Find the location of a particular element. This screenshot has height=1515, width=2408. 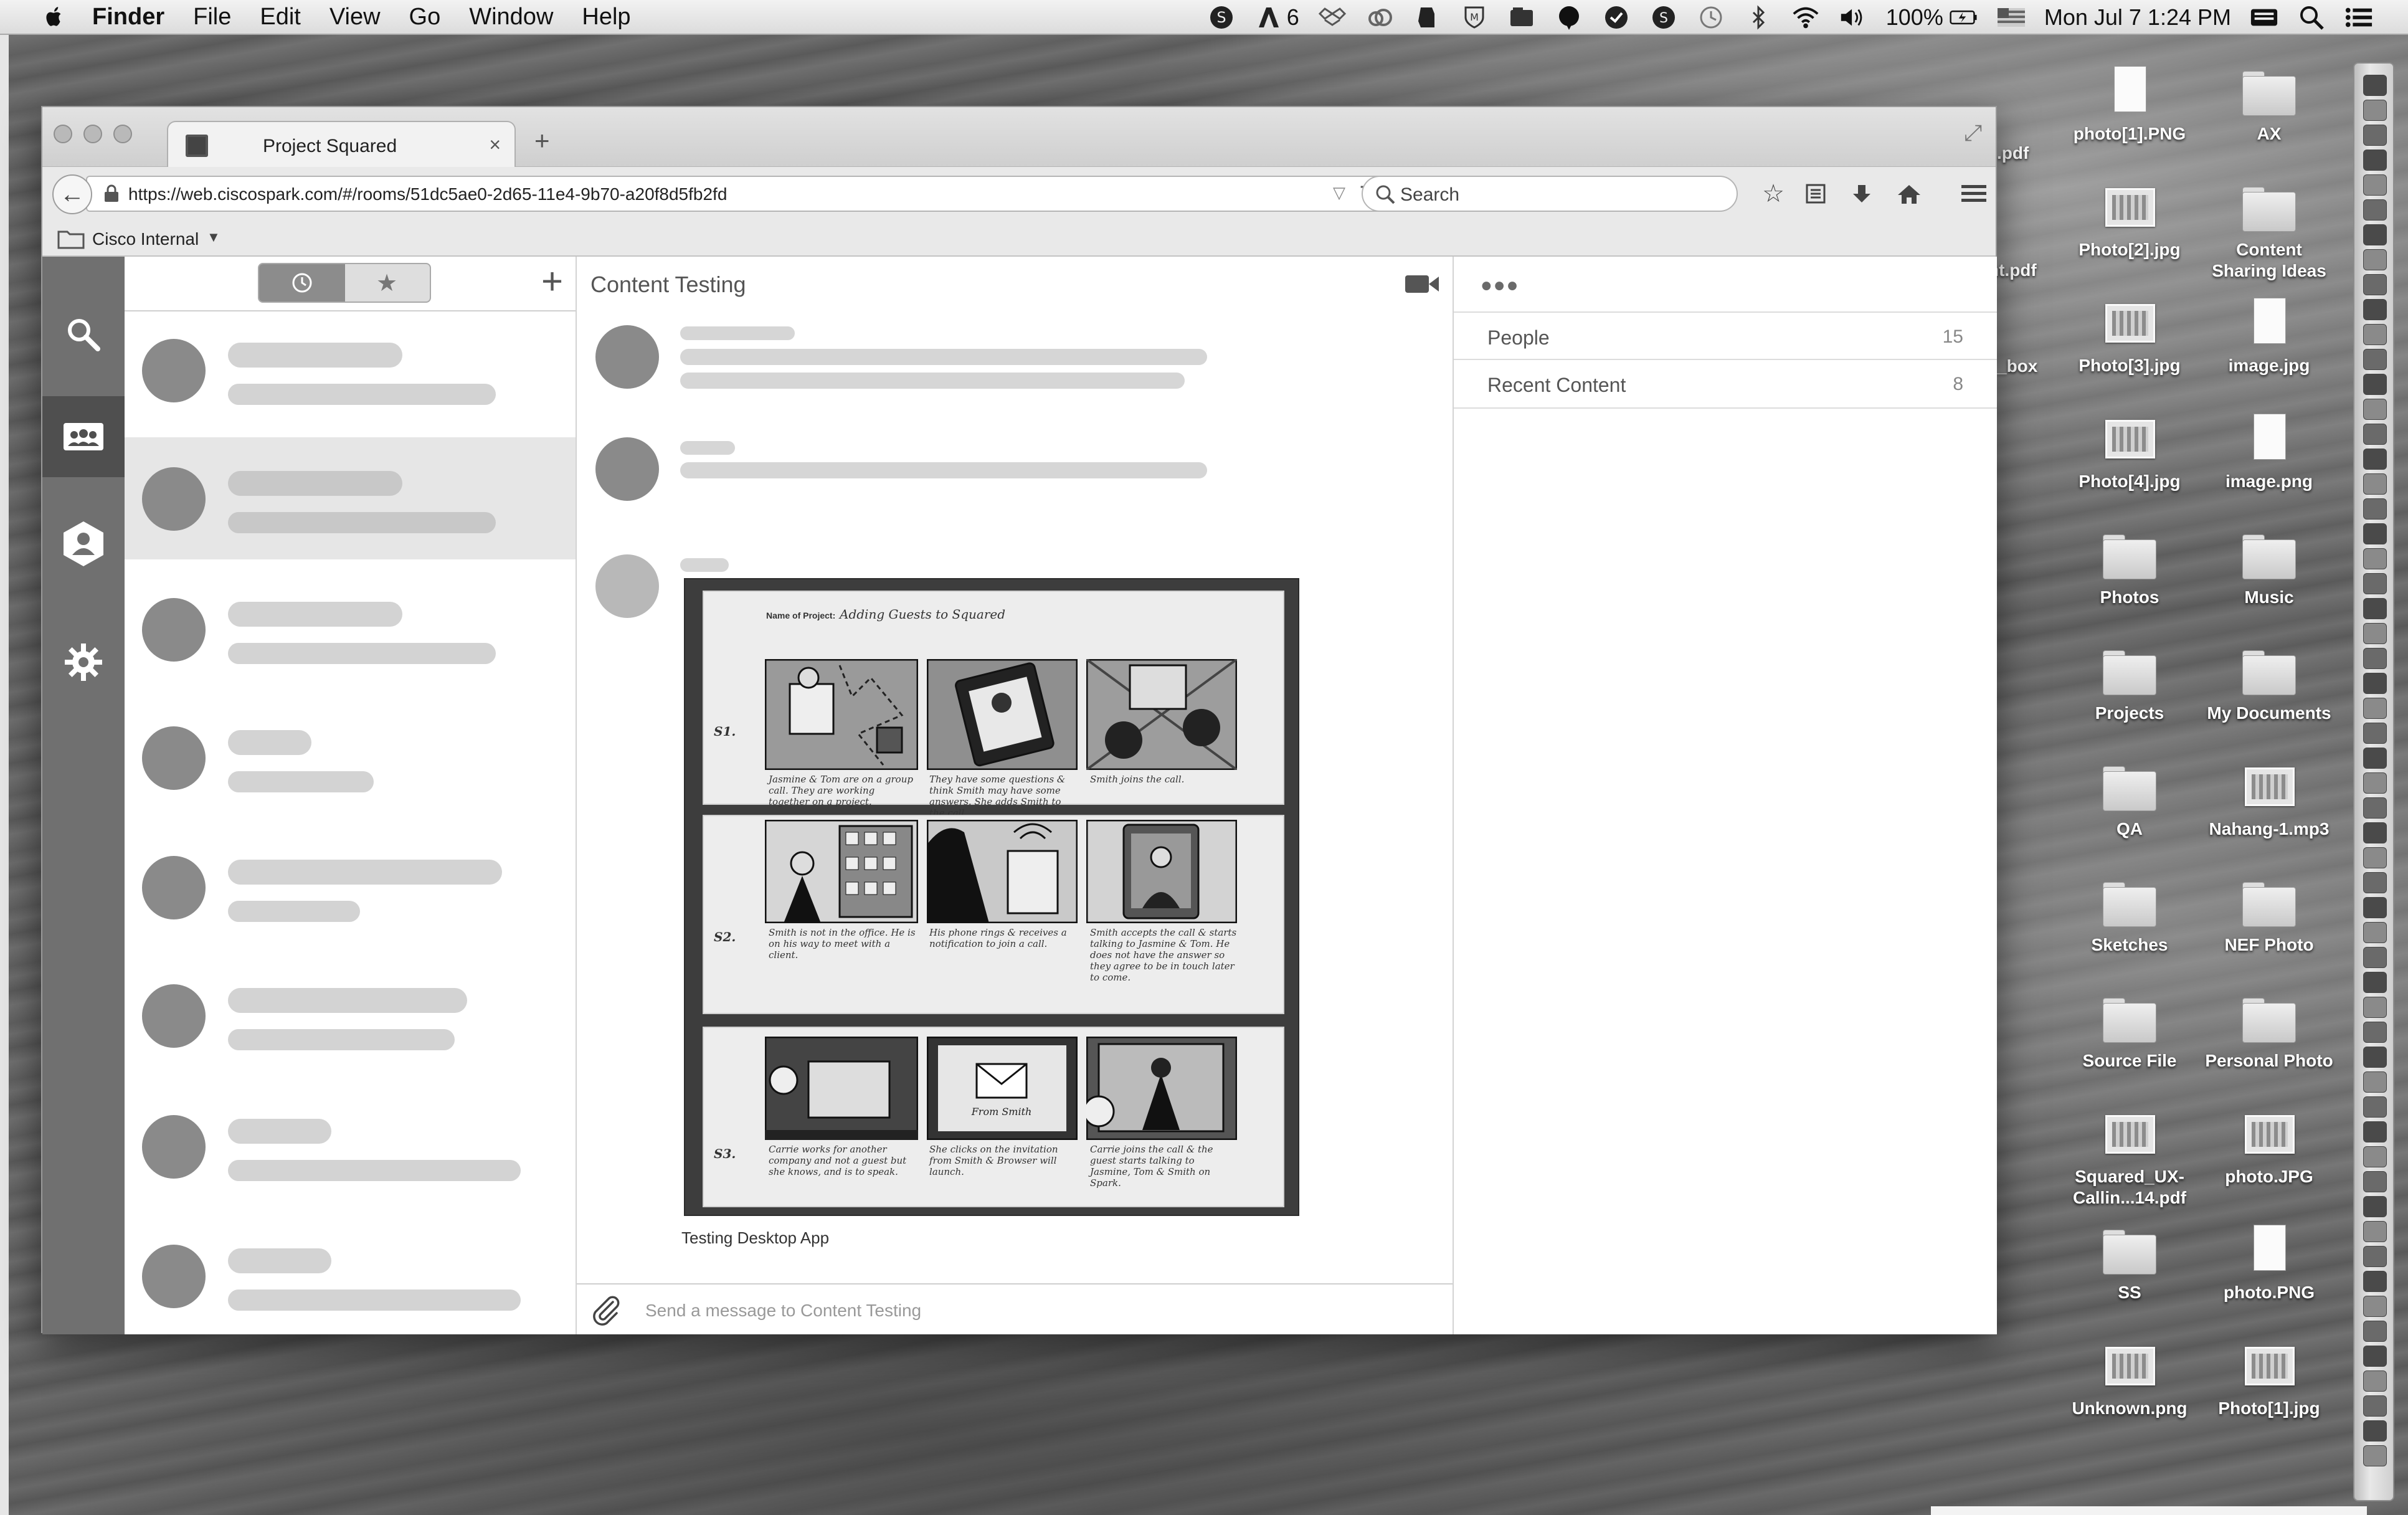

desktop-icon: Photo[2].jpg is located at coordinates (2129, 238).